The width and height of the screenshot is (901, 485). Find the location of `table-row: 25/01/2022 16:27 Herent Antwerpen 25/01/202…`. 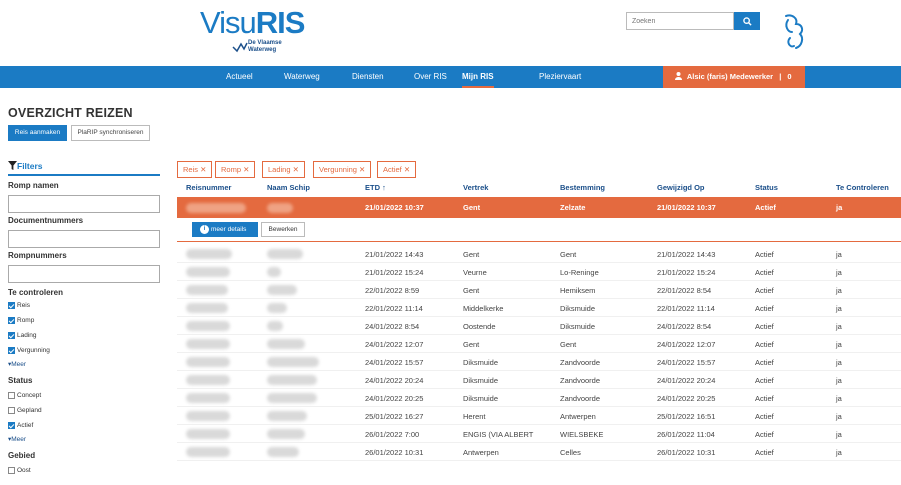

table-row: 25/01/2022 16:27 Herent Antwerpen 25/01/202… is located at coordinates (539, 416).